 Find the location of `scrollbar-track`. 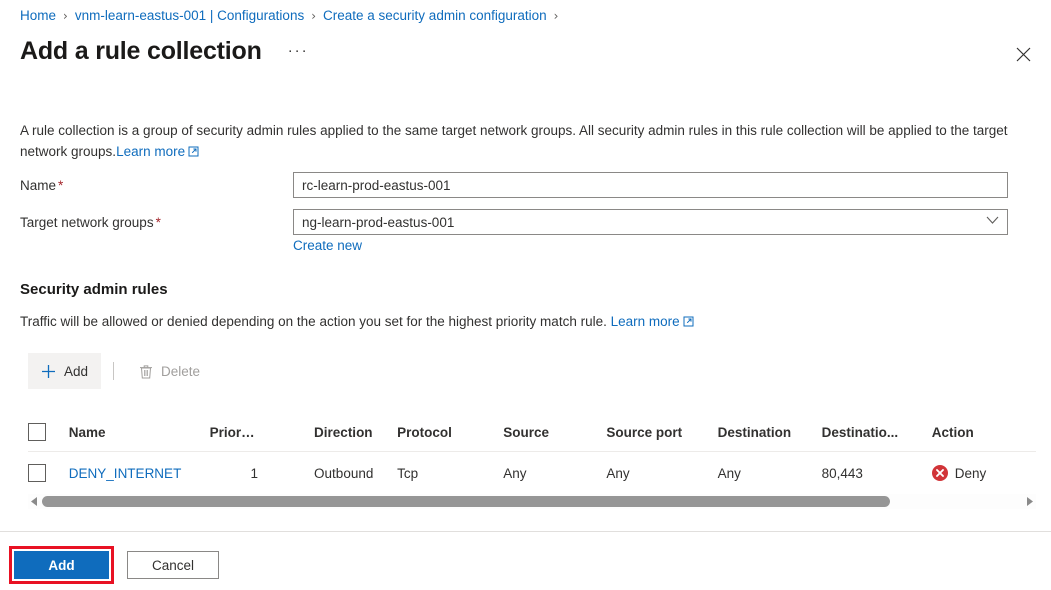

scrollbar-track is located at coordinates (532, 501).